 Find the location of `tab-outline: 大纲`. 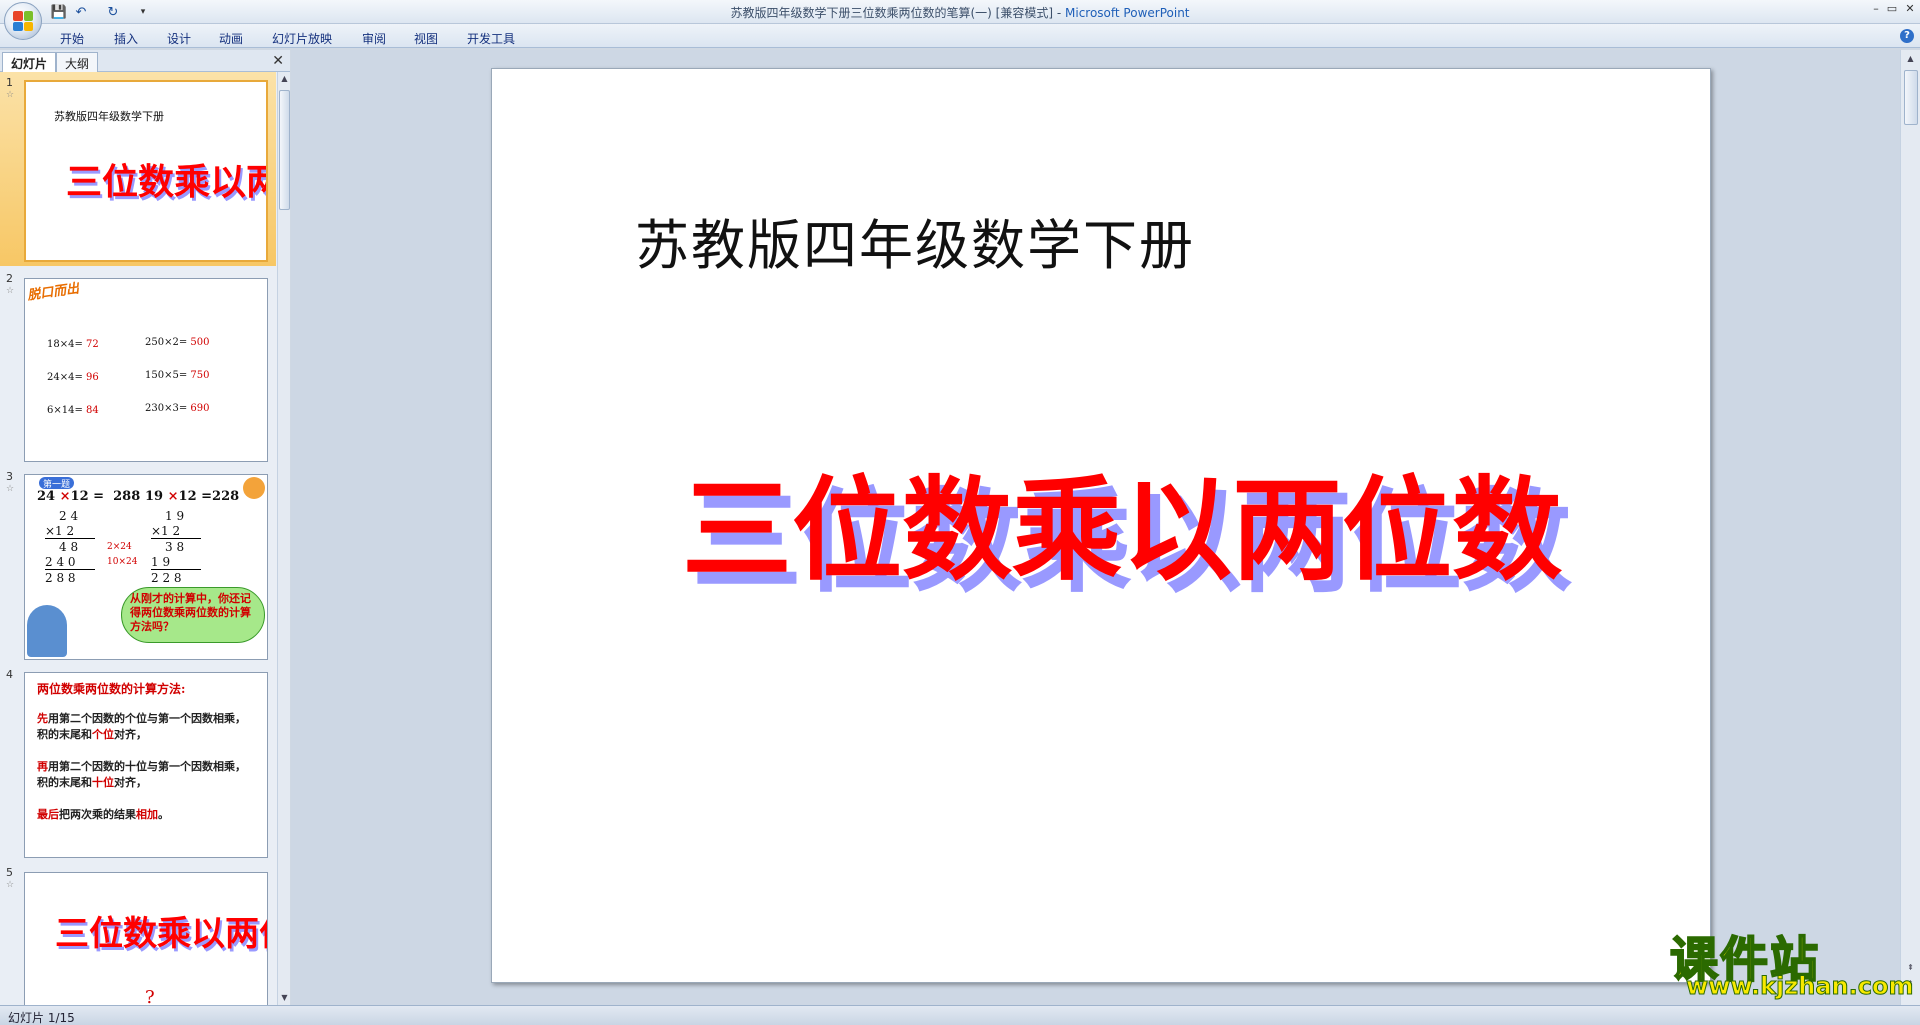

tab-outline: 大纲 is located at coordinates (77, 62).